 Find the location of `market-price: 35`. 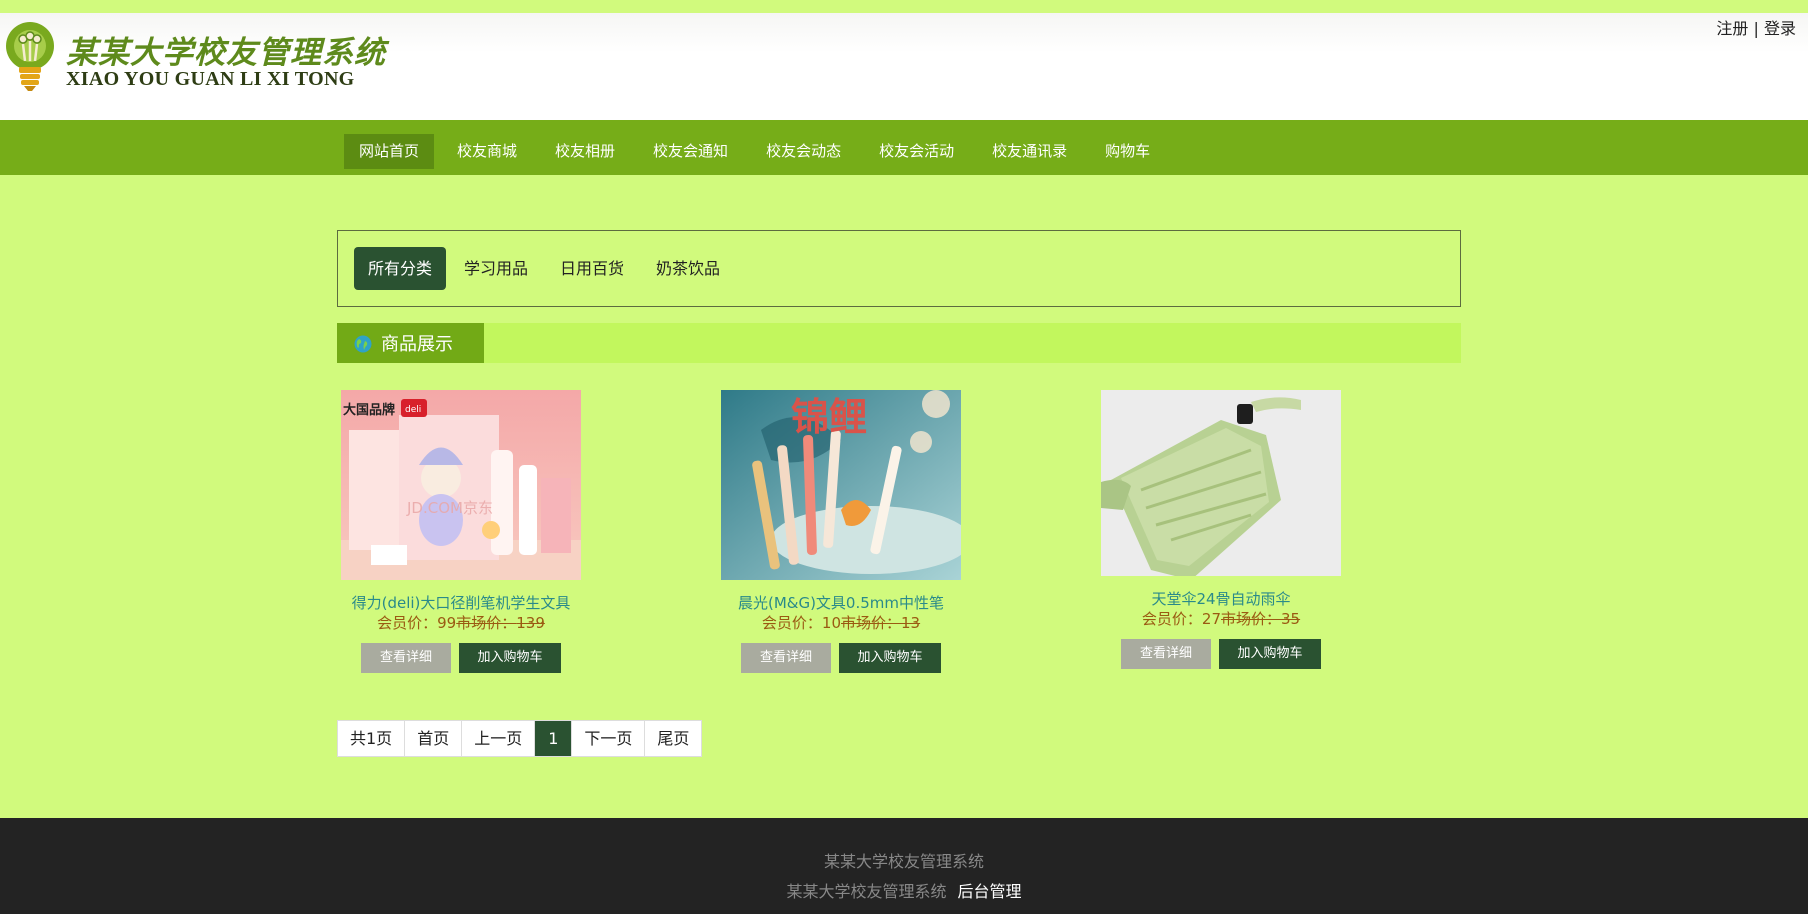

market-price: 35 is located at coordinates (1291, 619).